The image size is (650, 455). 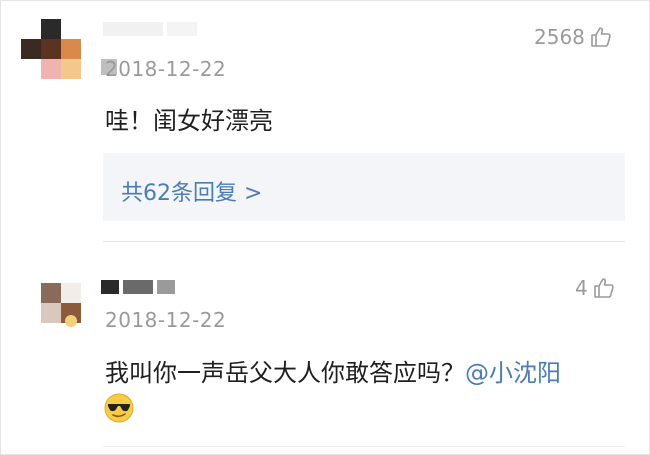 I want to click on like-count: 4, so click(x=581, y=288).